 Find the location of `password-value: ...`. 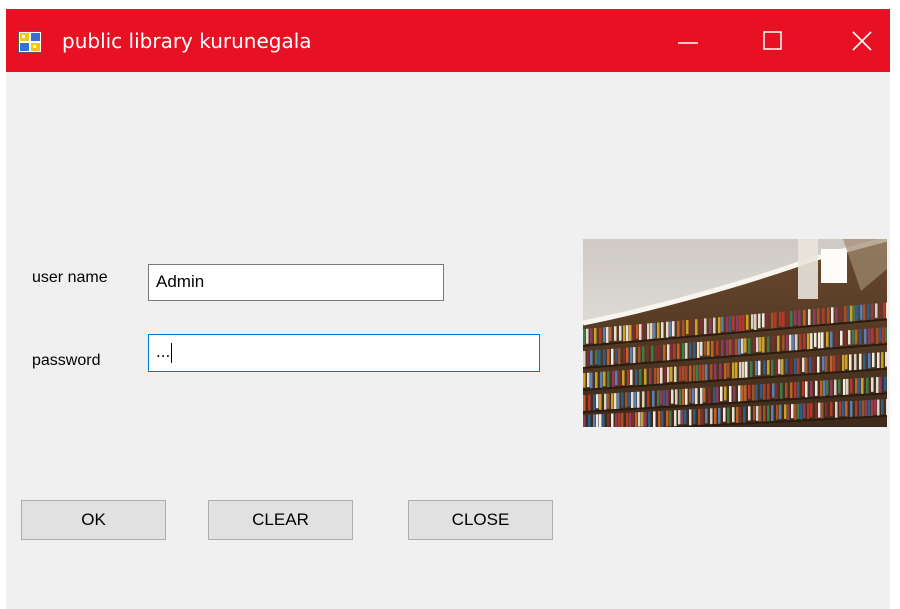

password-value: ... is located at coordinates (163, 351).